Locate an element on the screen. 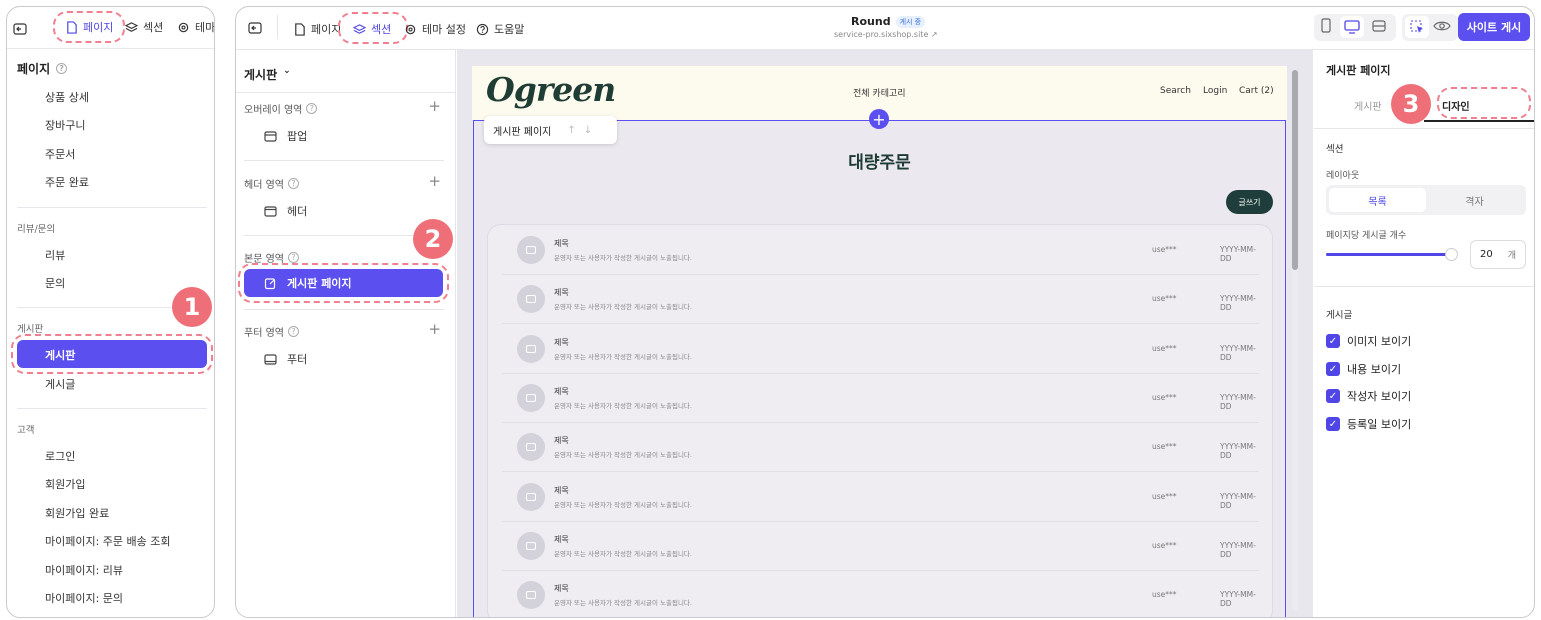  select-cursor-icon is located at coordinates (1417, 27).